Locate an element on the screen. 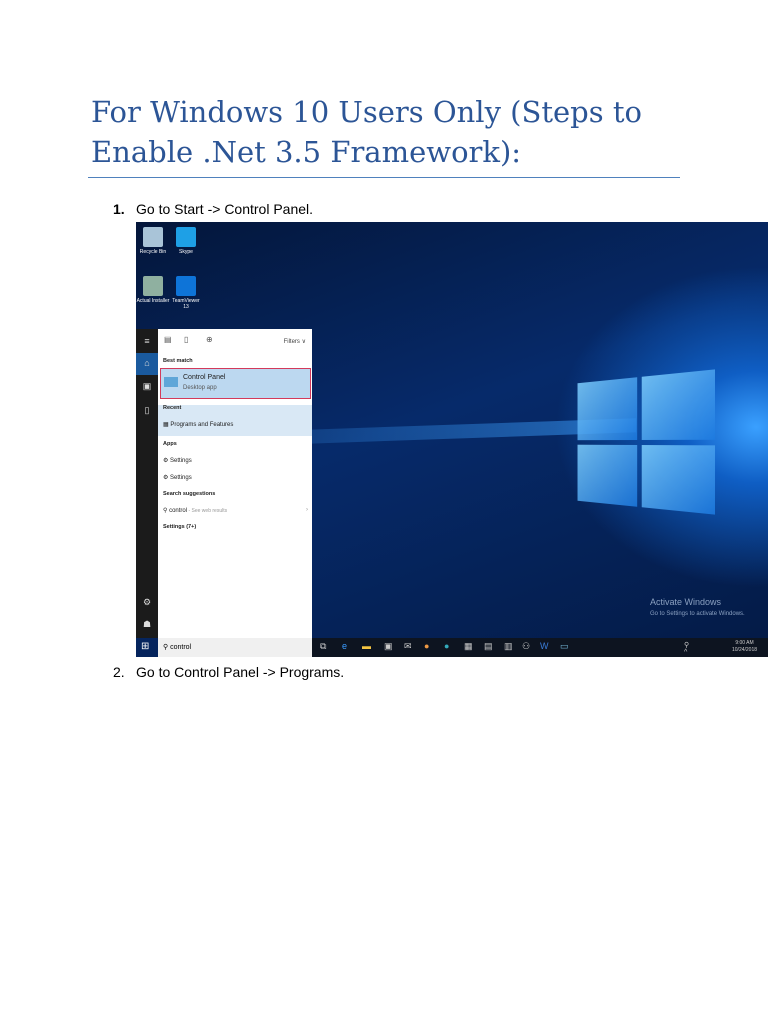 The width and height of the screenshot is (768, 1024). installer-icon is located at coordinates (153, 286).